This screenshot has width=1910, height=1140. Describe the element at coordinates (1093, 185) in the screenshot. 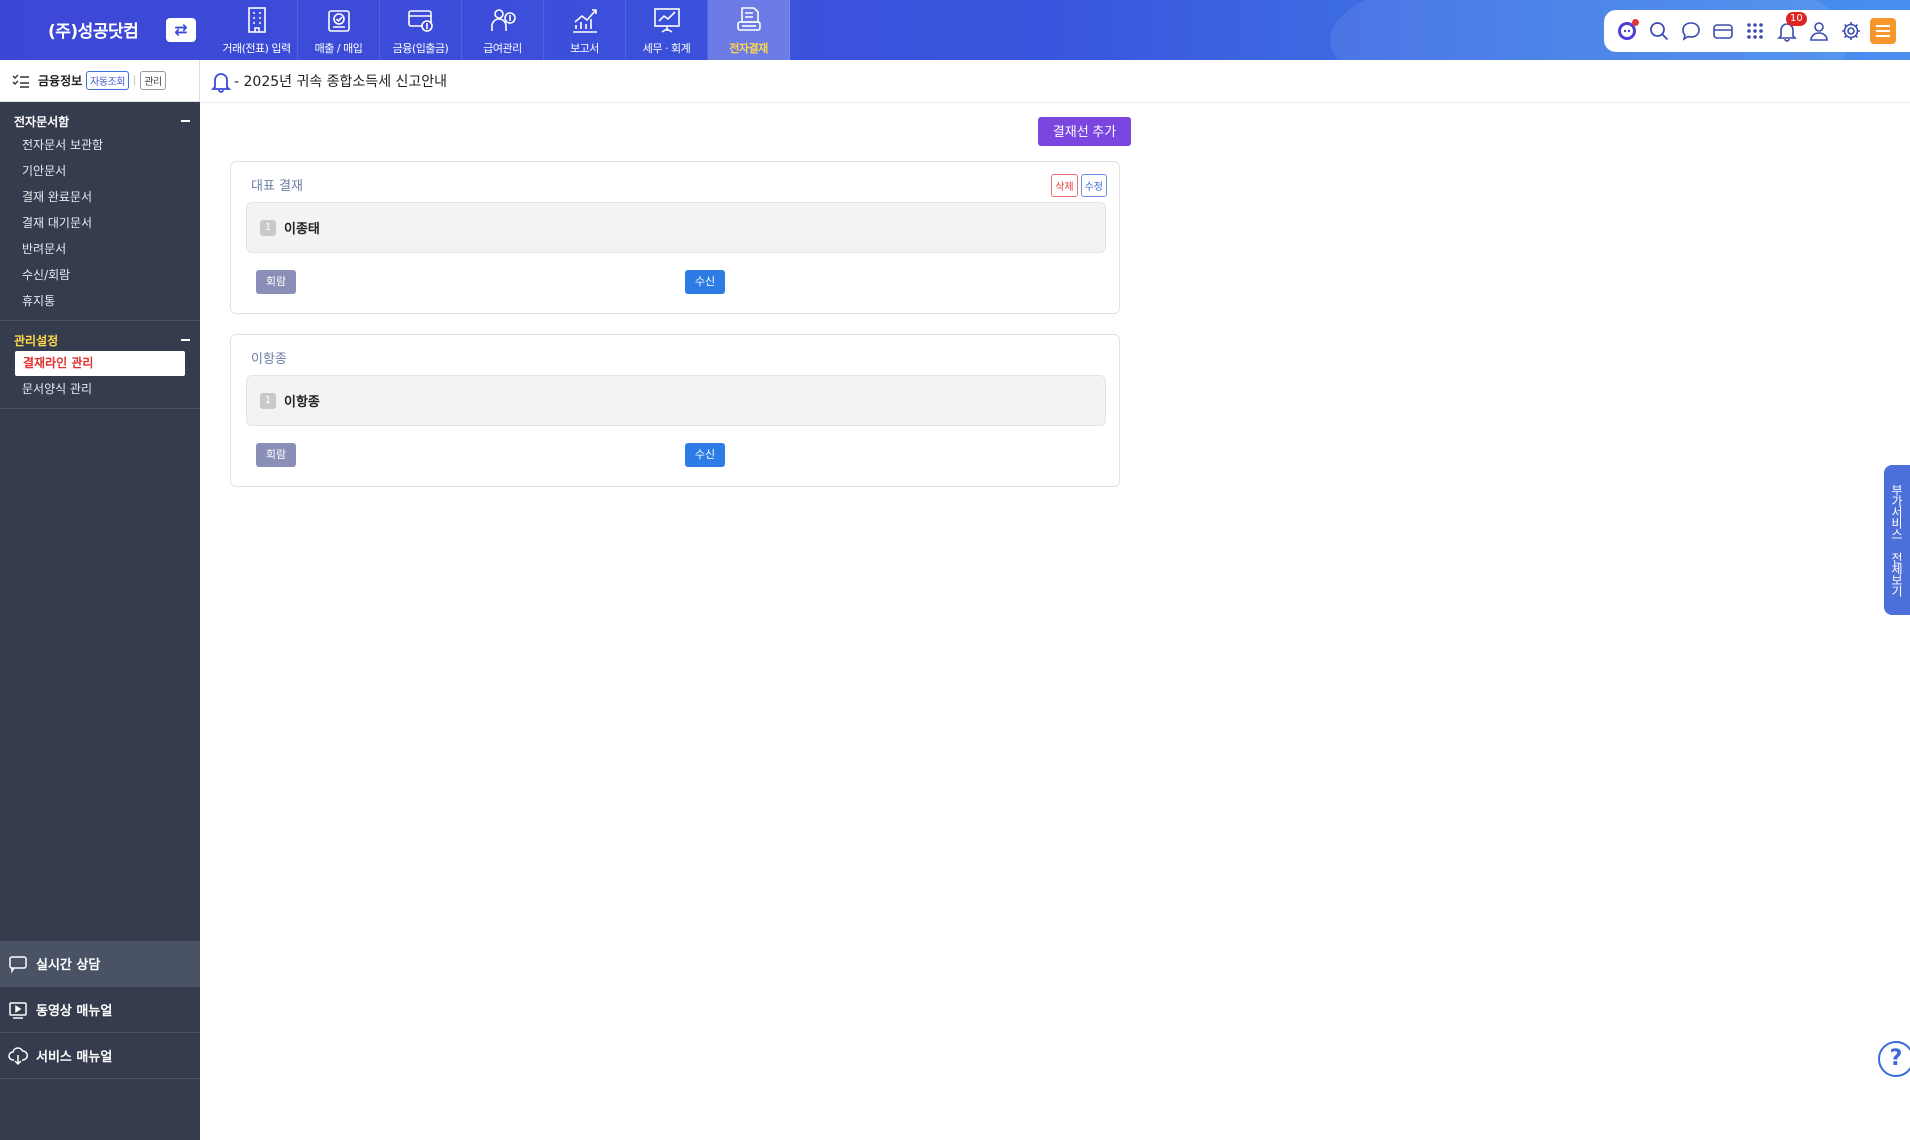

I see `edit-button: 수정` at that location.